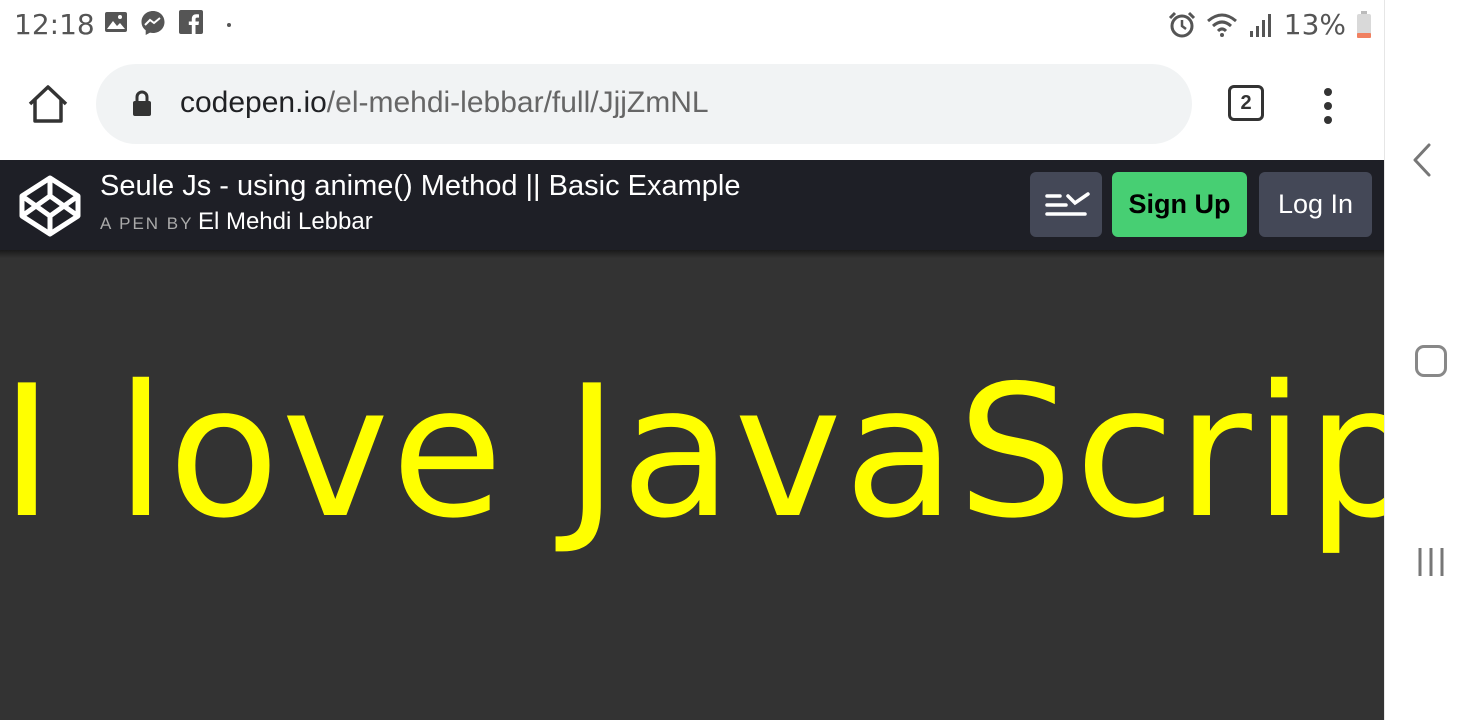  Describe the element at coordinates (1181, 24) in the screenshot. I see `alarm-icon` at that location.